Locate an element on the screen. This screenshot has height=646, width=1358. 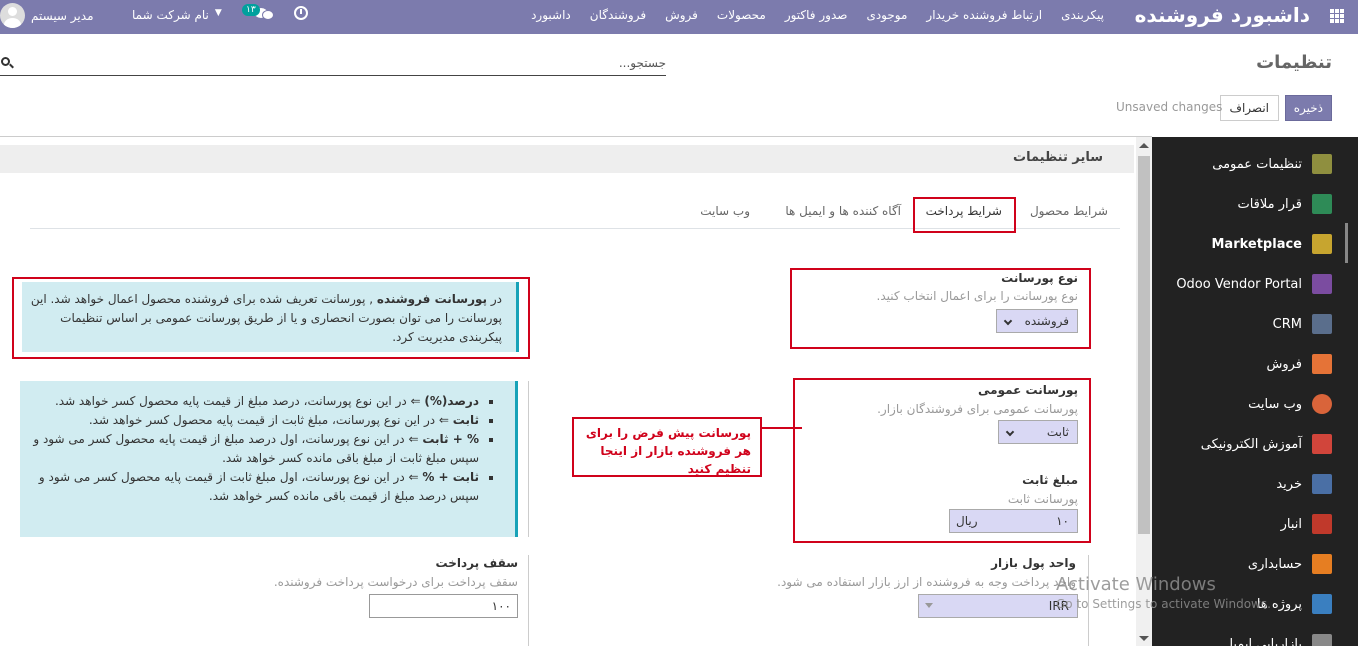
watermark-line-1: Activate Windows is located at coordinates (1136, 584).